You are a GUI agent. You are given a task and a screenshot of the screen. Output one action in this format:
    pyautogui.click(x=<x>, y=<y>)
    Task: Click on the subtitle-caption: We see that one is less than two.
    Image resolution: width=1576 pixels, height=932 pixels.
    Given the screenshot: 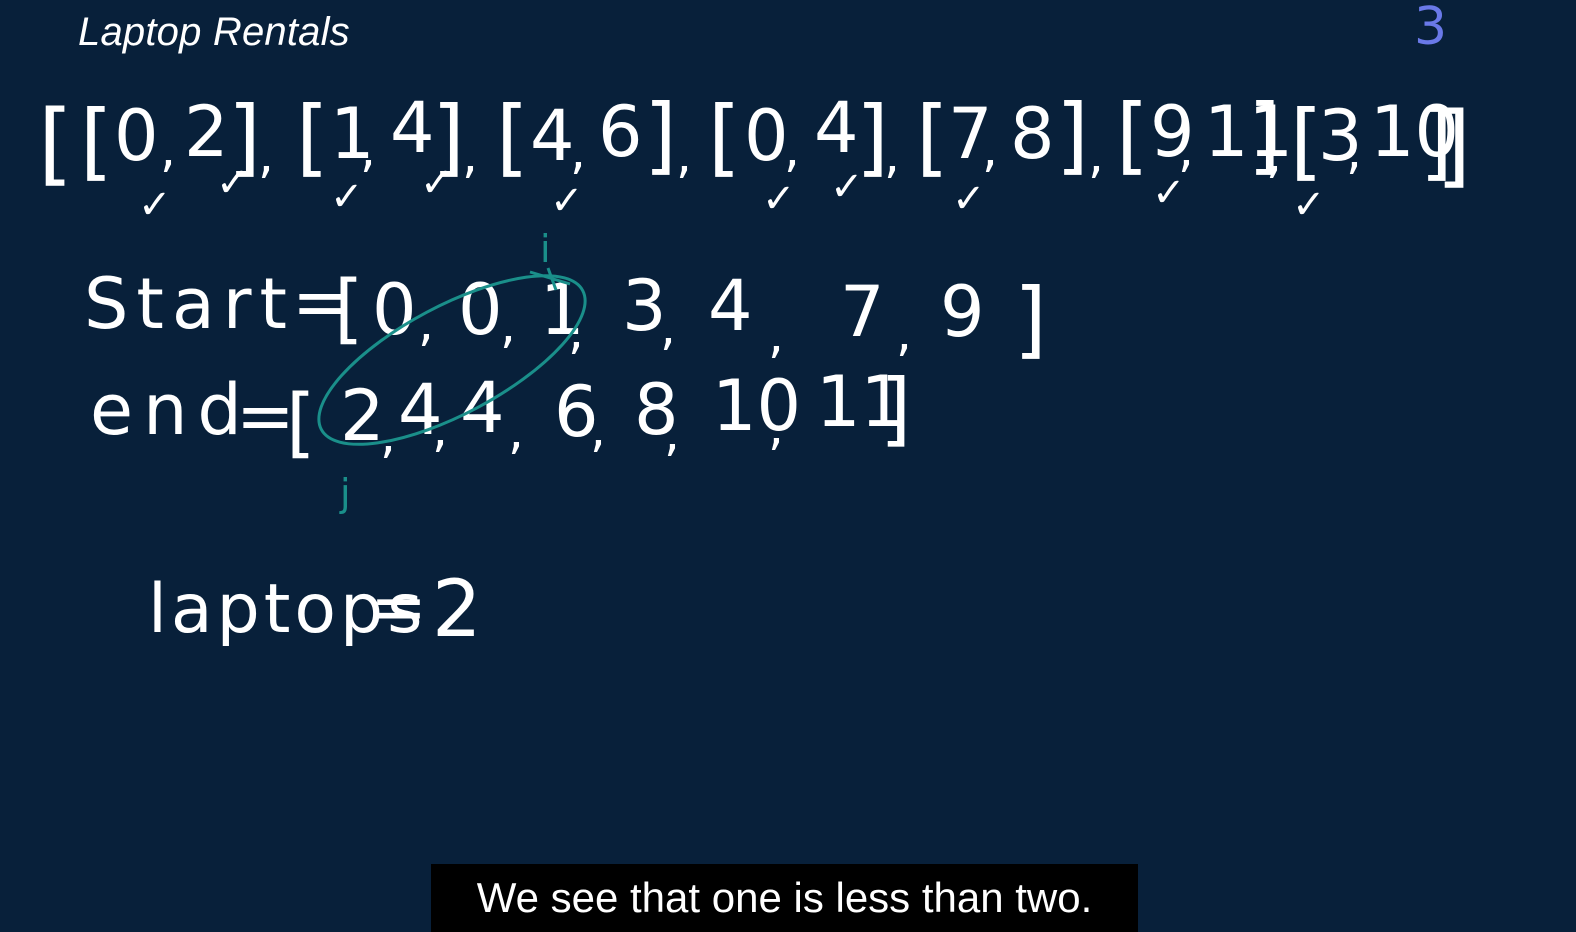 What is the action you would take?
    pyautogui.click(x=784, y=898)
    